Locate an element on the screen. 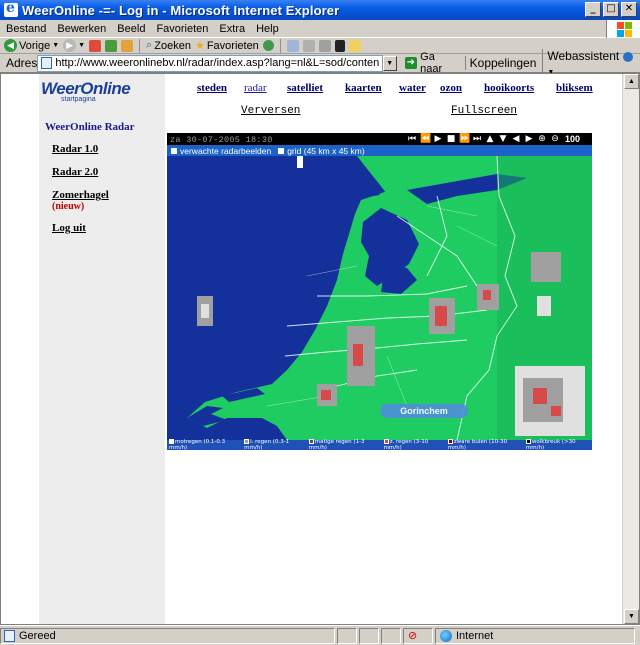 The height and width of the screenshot is (645, 640). nav-hooikoorts: hooikoorts is located at coordinates (509, 88).